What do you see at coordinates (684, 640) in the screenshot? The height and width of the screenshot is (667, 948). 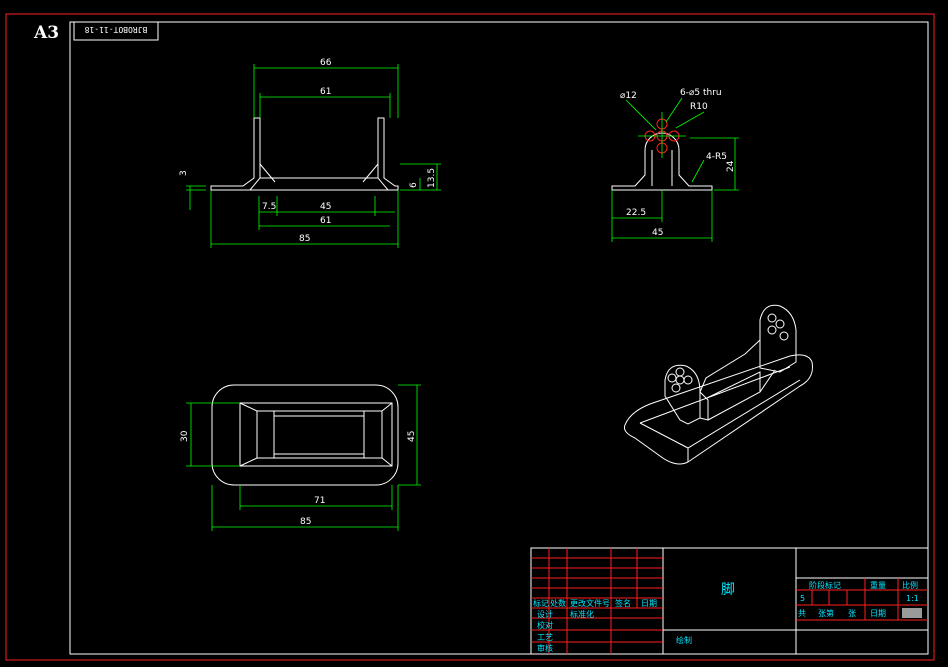 I see `drawn-label: 绘制` at bounding box center [684, 640].